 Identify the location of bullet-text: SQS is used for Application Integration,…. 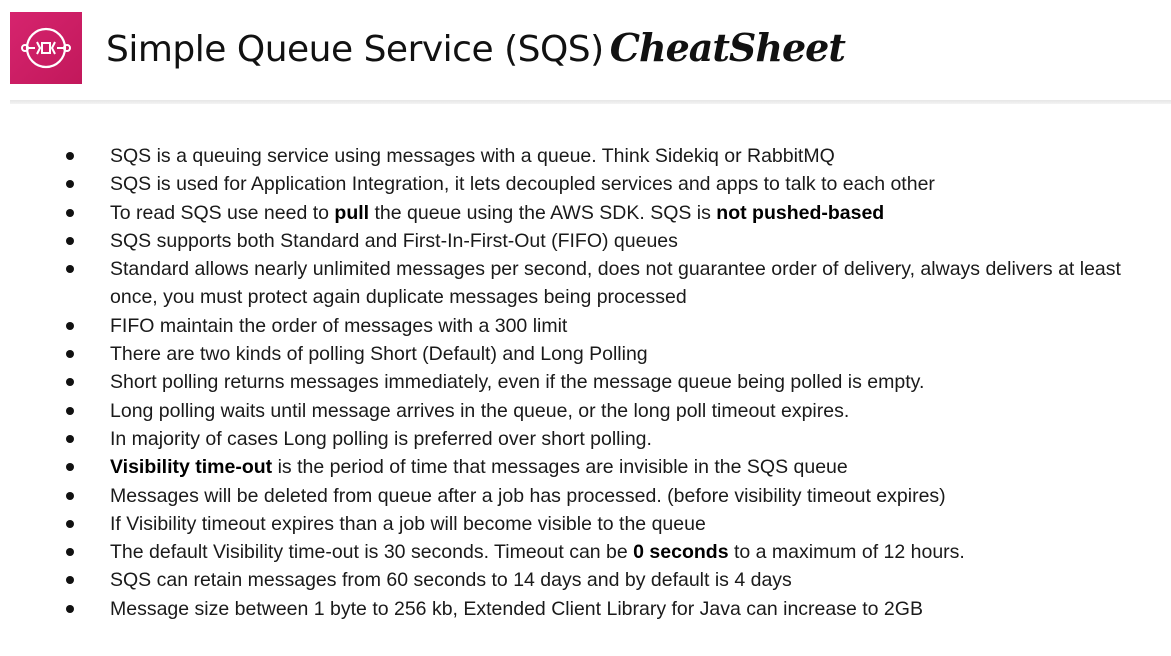
(522, 184).